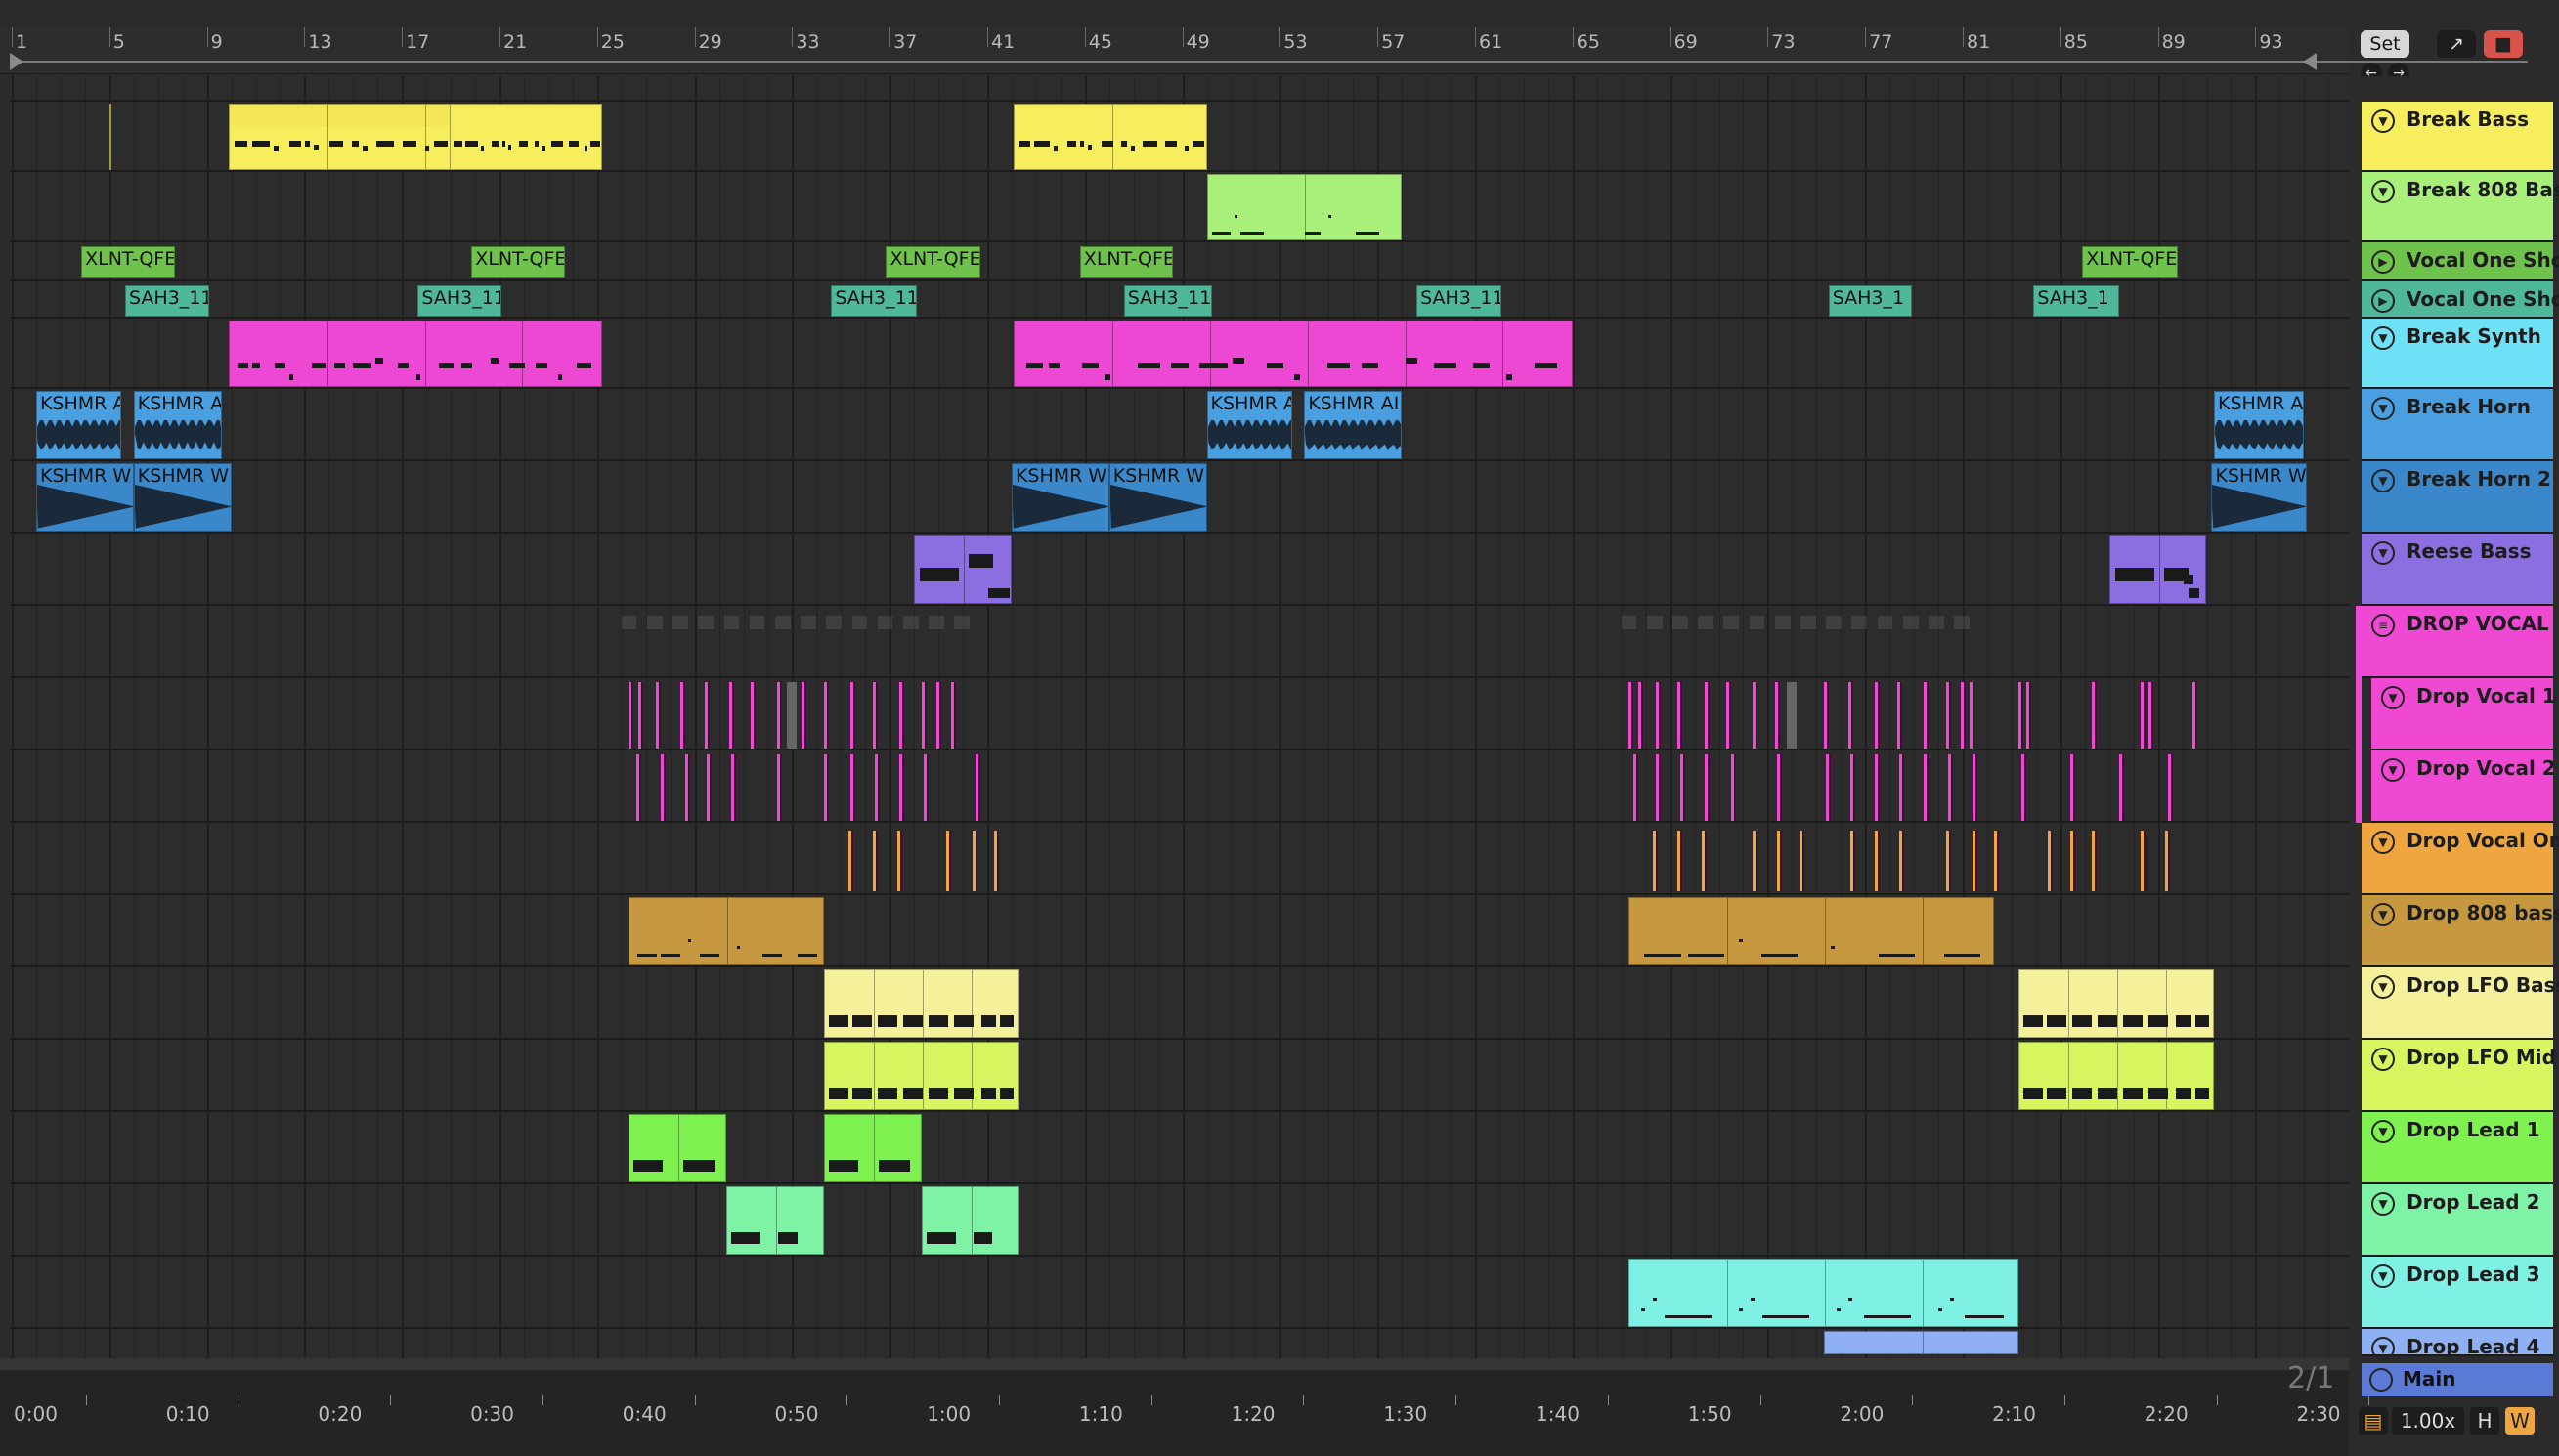 The width and height of the screenshot is (2559, 1456). I want to click on w-button: W, so click(2520, 1421).